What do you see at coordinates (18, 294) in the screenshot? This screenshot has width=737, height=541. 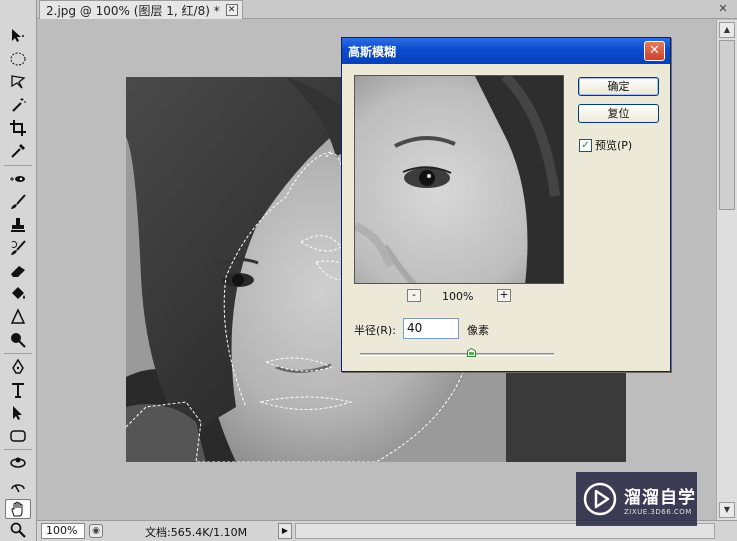 I see `paint-bucket-tool-icon` at bounding box center [18, 294].